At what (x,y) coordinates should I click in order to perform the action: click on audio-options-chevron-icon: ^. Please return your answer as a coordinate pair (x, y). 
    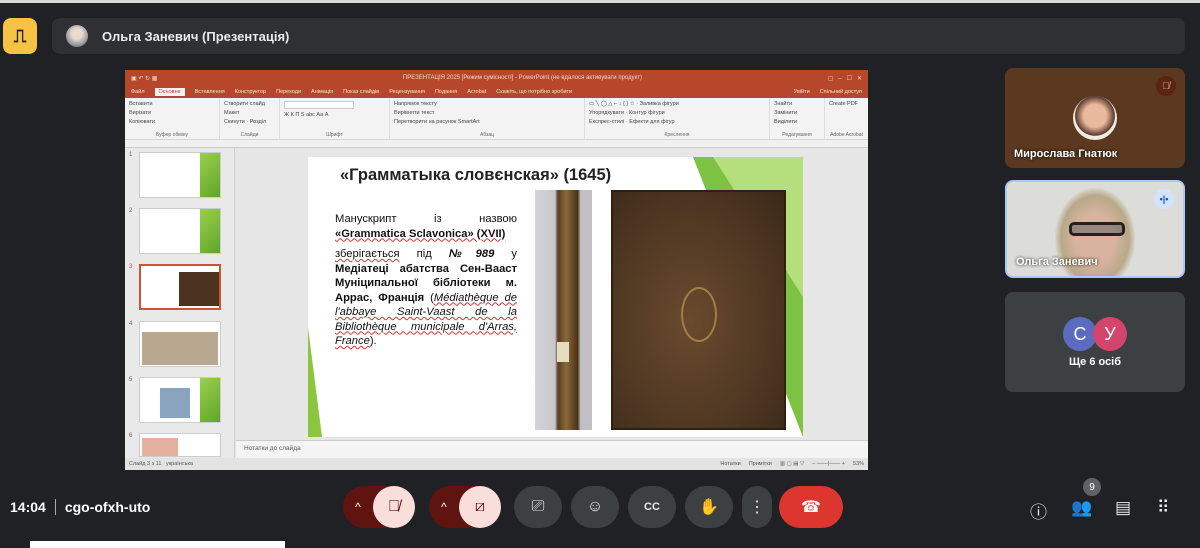
    Looking at the image, I should click on (358, 507).